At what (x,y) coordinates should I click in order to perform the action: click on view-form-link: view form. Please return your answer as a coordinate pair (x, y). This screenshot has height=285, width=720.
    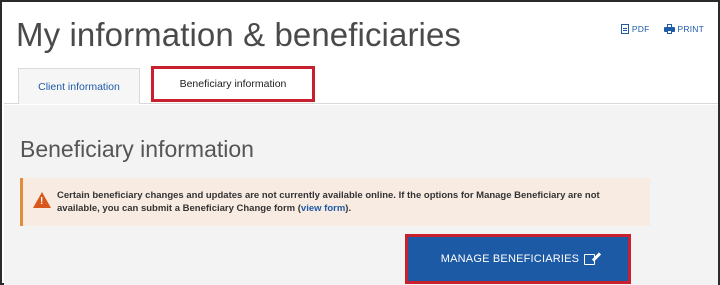
    Looking at the image, I should click on (323, 208).